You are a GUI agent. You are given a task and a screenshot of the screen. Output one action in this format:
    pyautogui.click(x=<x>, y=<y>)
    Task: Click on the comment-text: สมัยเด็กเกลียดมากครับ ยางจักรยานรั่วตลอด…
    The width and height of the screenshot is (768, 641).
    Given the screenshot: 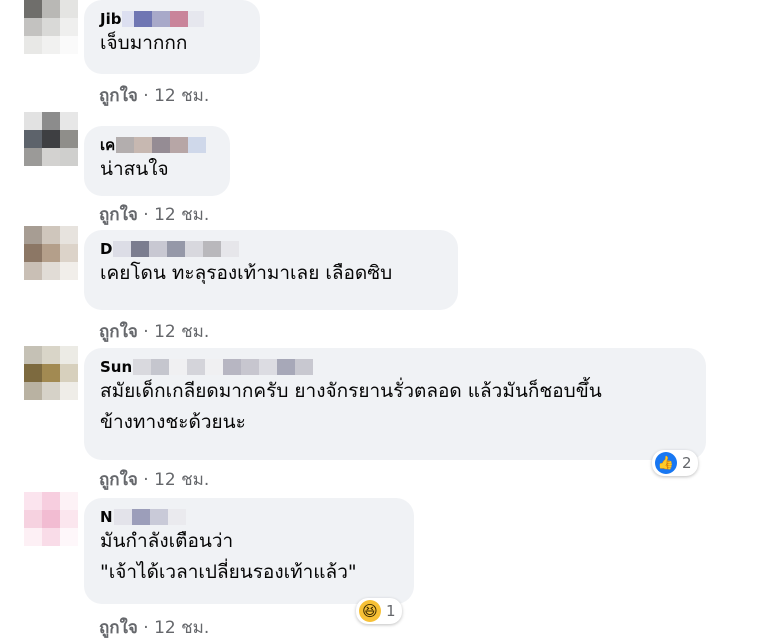 What is the action you would take?
    pyautogui.click(x=351, y=391)
    